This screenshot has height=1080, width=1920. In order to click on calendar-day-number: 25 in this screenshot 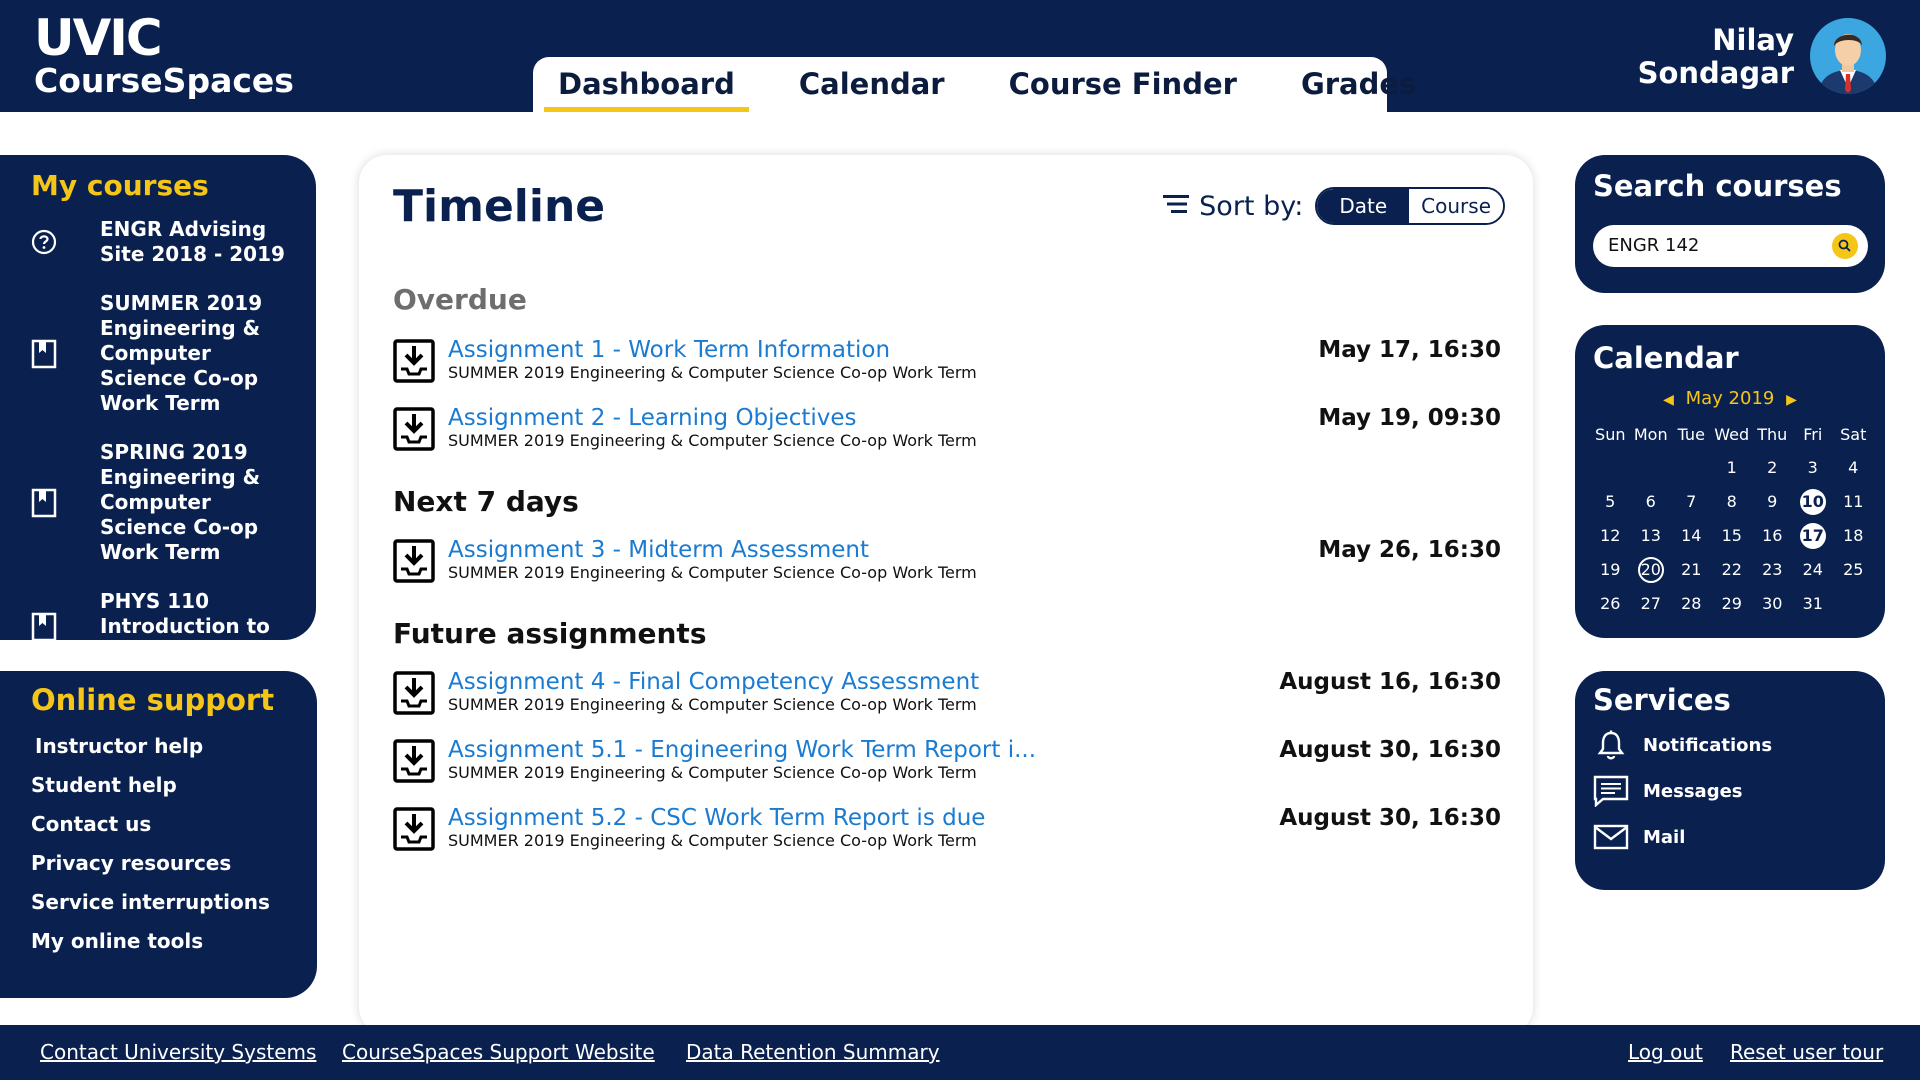, I will do `click(1853, 569)`.